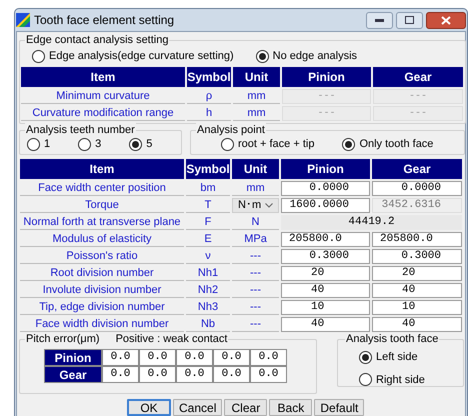 The height and width of the screenshot is (416, 468). I want to click on table-cell: ν, so click(208, 256).